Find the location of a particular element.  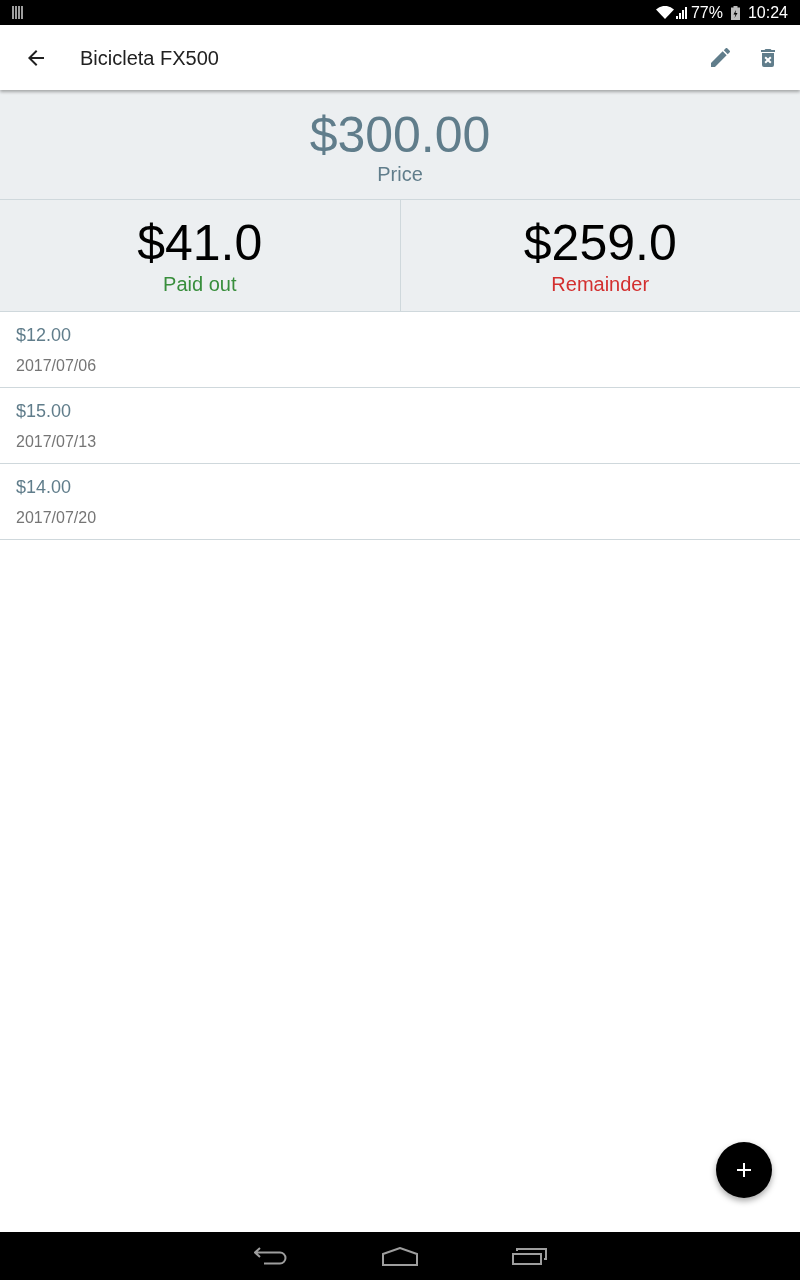

app-bar-title: Bicicleta FX500 is located at coordinates (149, 58).